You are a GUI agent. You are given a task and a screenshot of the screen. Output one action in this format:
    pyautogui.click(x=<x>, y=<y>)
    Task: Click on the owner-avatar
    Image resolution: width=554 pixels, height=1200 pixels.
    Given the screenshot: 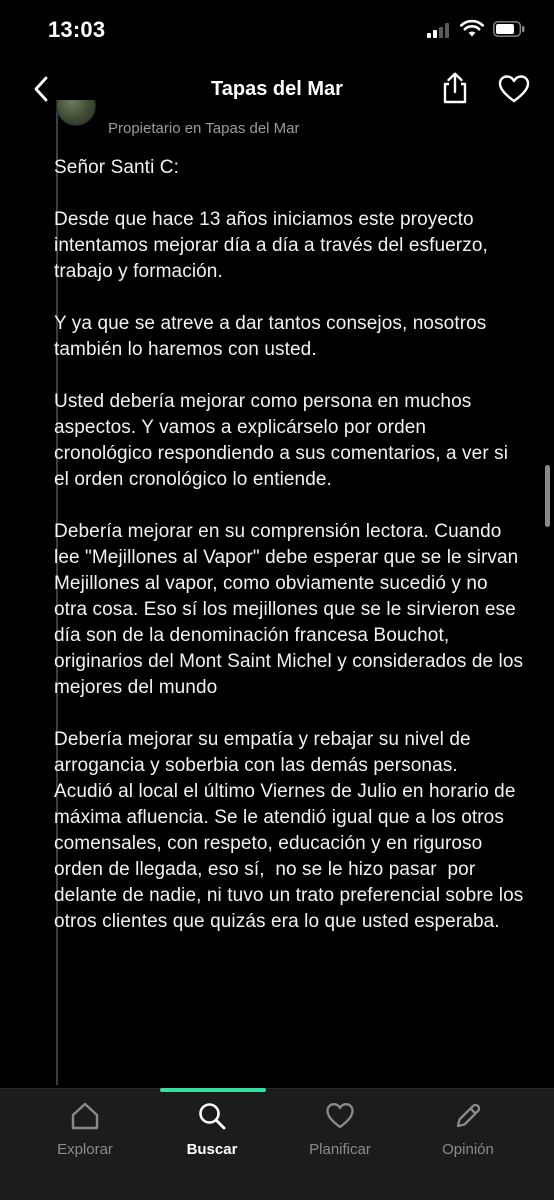 What is the action you would take?
    pyautogui.click(x=76, y=113)
    